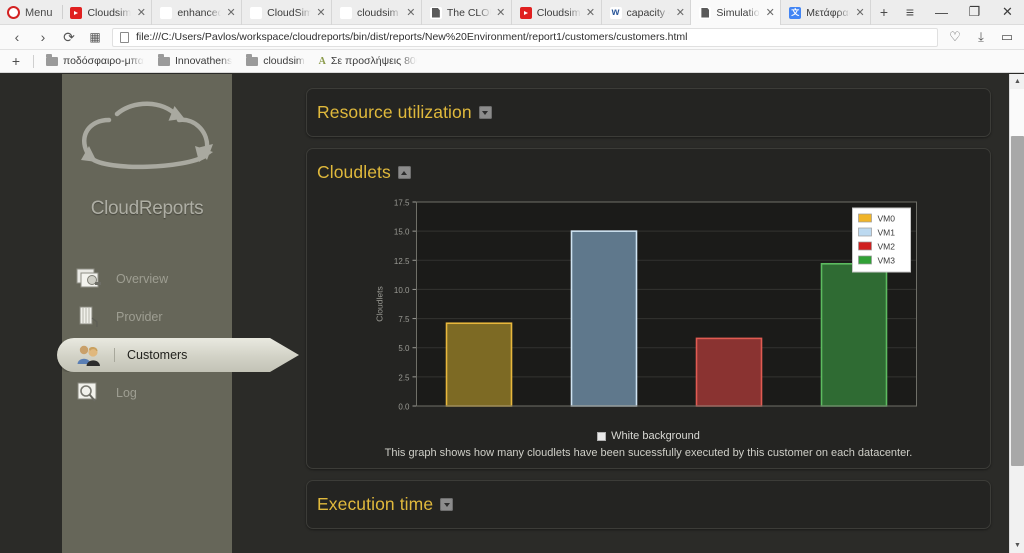  What do you see at coordinates (615, 12) in the screenshot?
I see `word-icon` at bounding box center [615, 12].